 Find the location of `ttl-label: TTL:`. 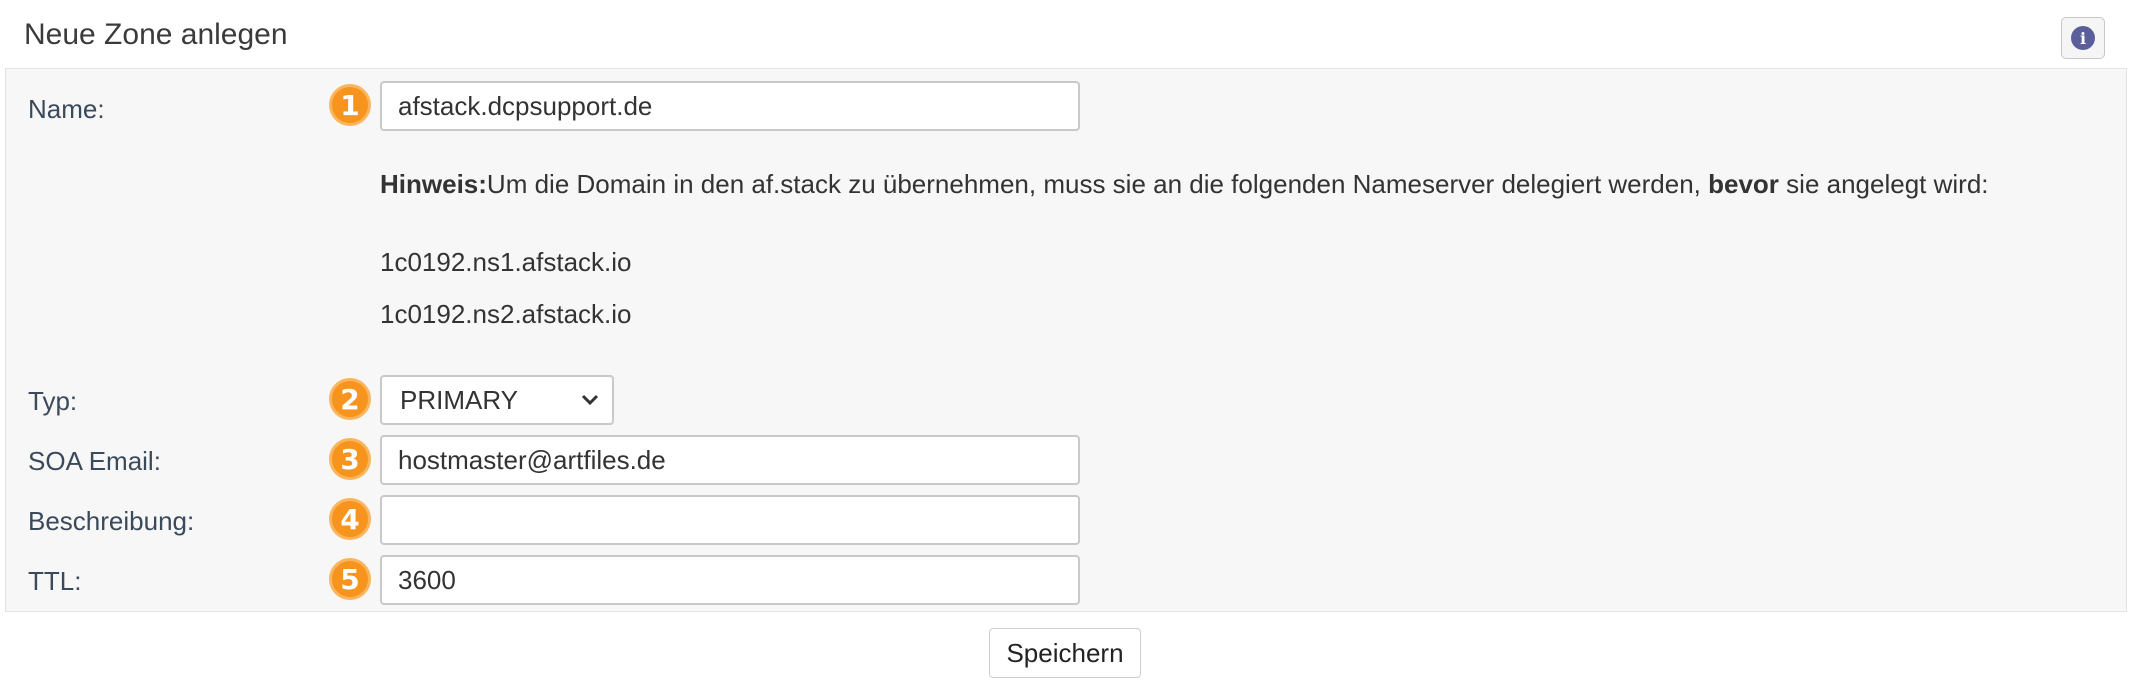

ttl-label: TTL: is located at coordinates (55, 581).